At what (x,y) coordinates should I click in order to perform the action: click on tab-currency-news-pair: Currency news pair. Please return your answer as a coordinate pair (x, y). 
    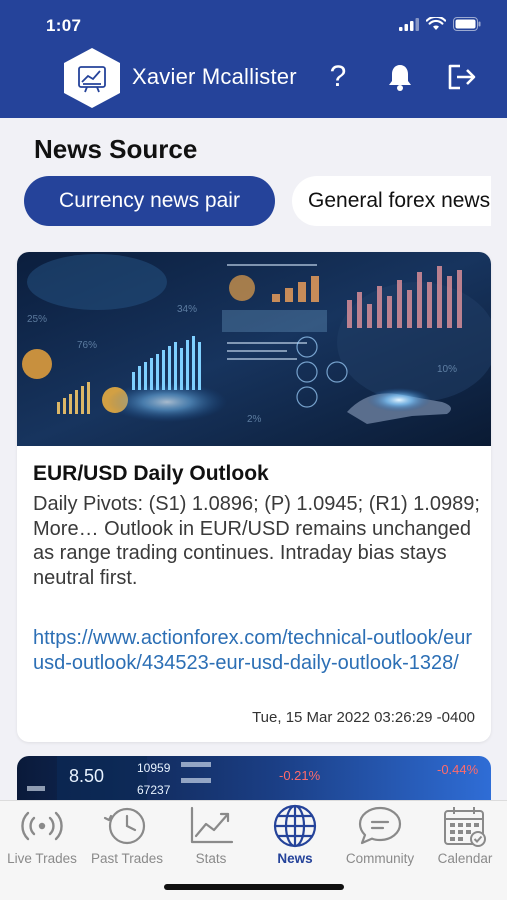
    Looking at the image, I should click on (149, 201).